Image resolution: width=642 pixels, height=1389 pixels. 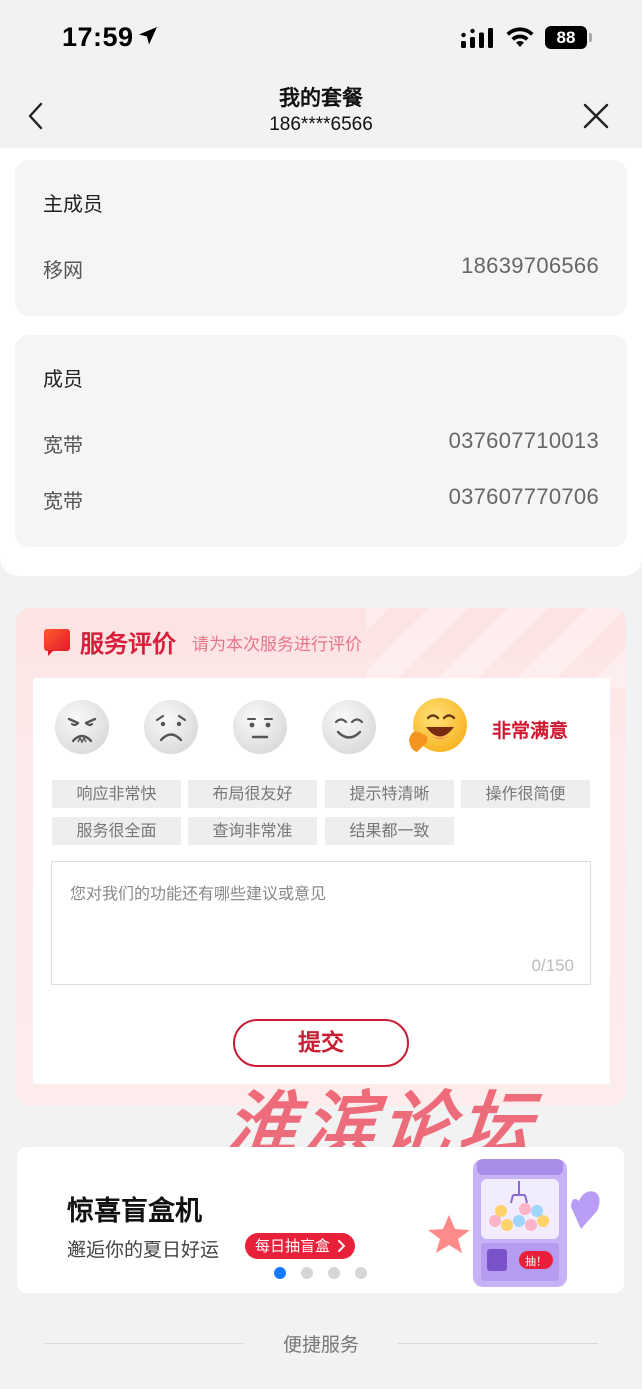 What do you see at coordinates (596, 116) in the screenshot?
I see `close-icon` at bounding box center [596, 116].